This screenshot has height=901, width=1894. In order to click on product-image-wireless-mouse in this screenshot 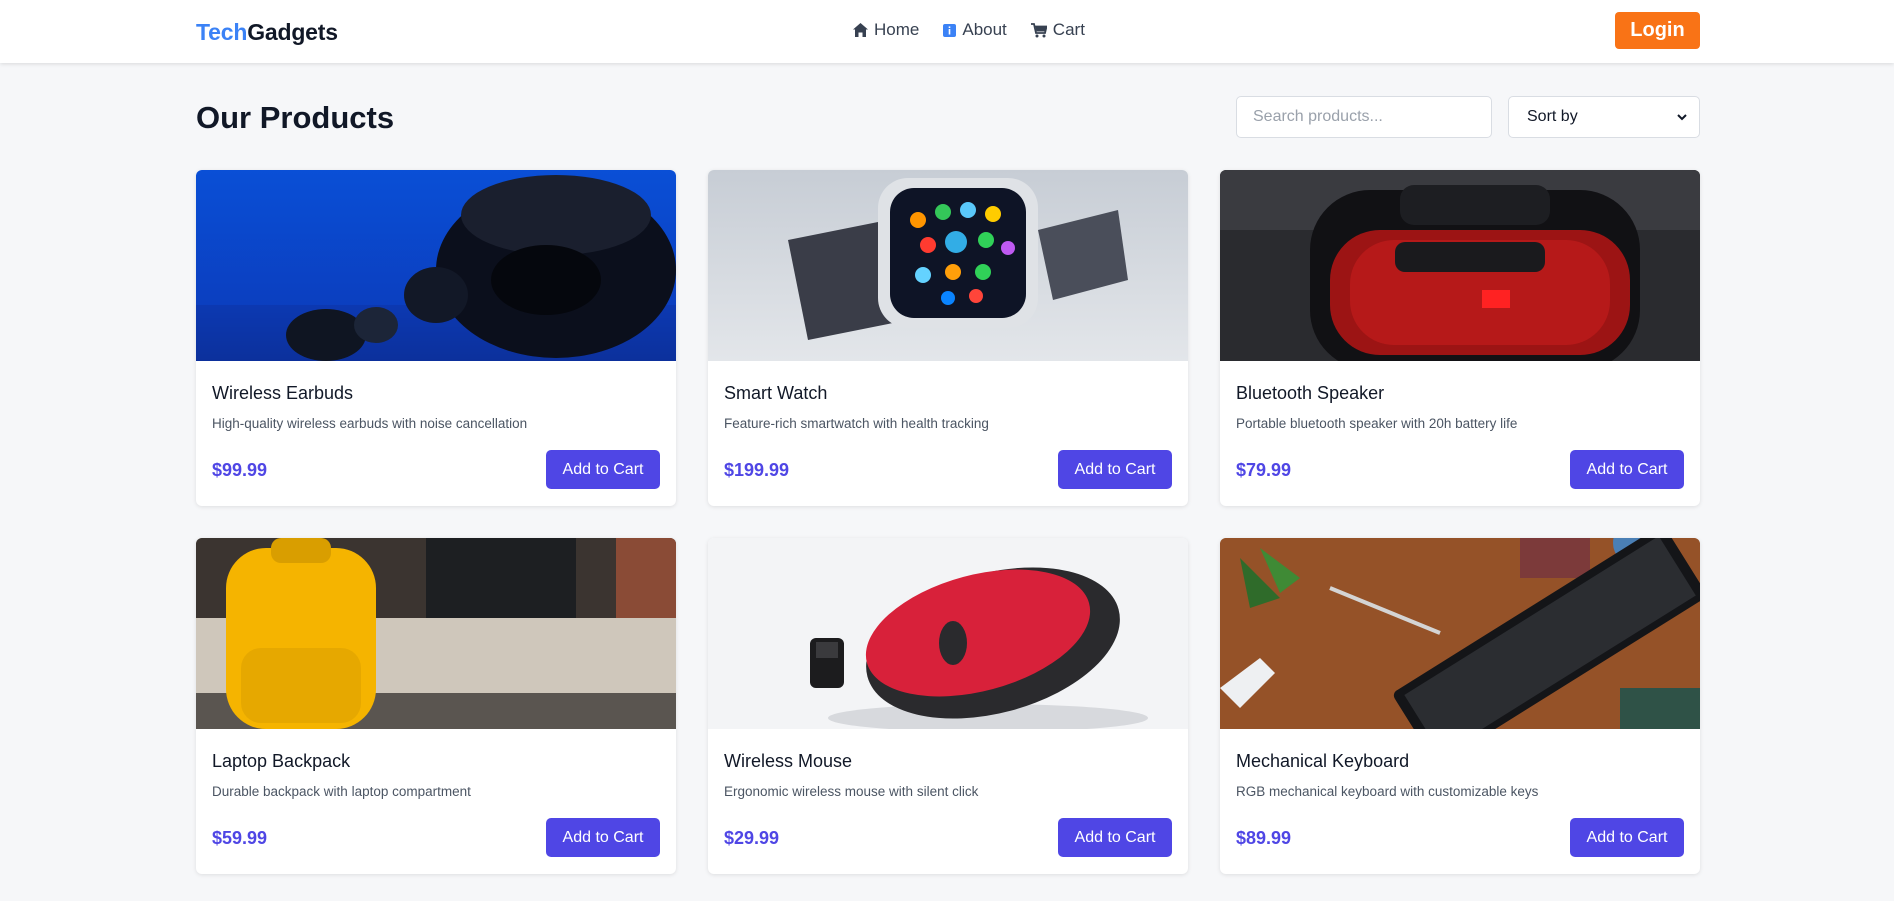, I will do `click(948, 633)`.